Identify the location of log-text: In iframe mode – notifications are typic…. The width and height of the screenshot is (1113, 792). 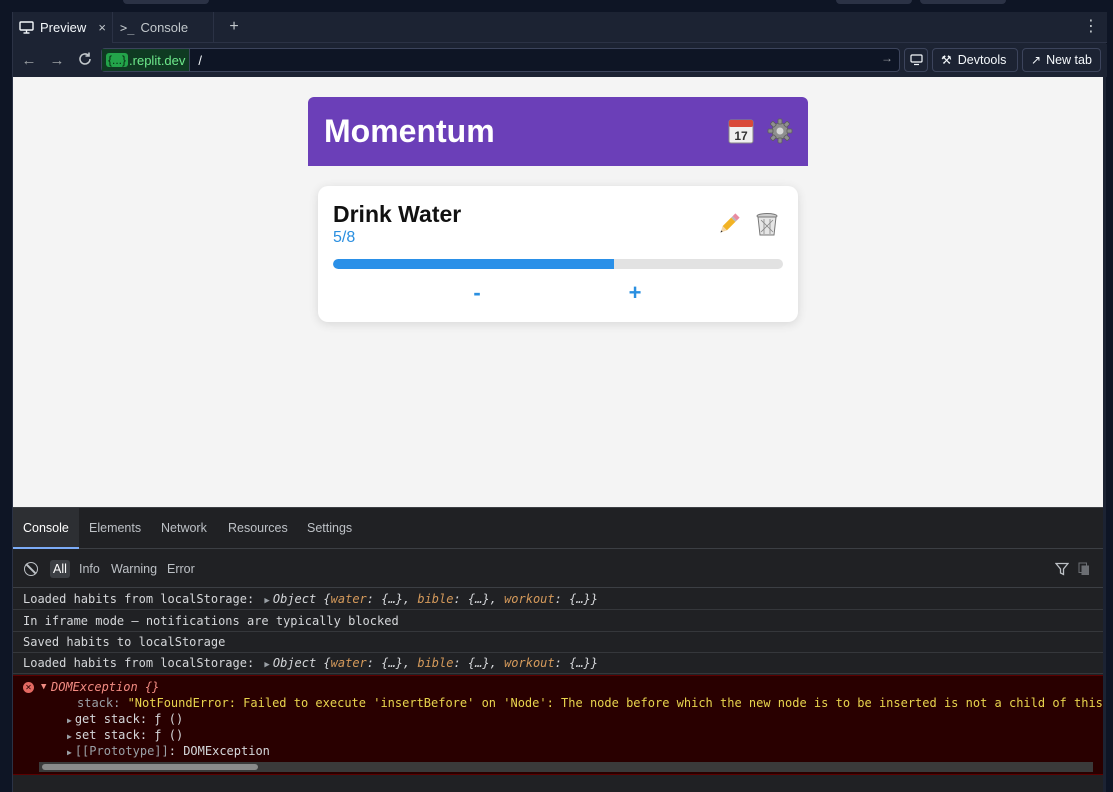
(211, 621).